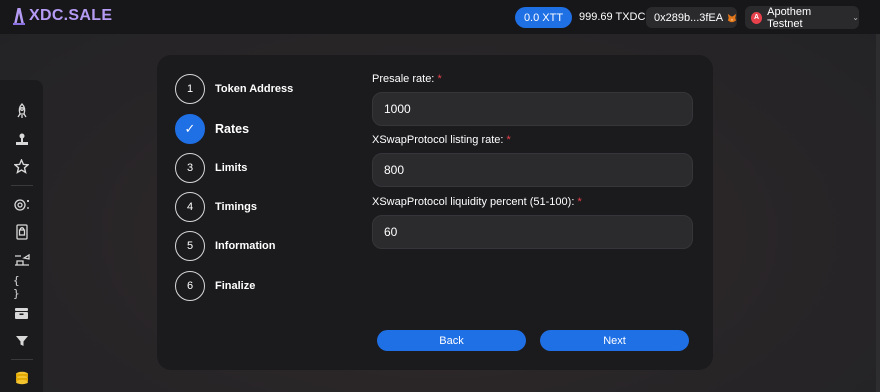  Describe the element at coordinates (757, 17) in the screenshot. I see `network-logo-icon: A` at that location.